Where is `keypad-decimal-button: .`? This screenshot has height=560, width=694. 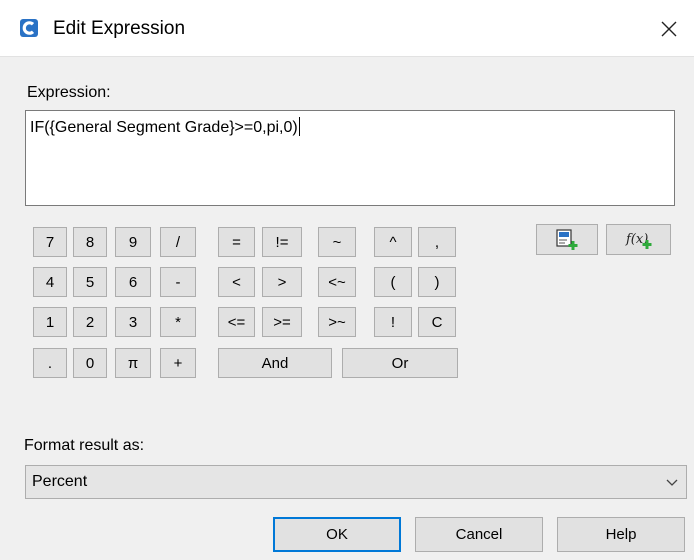 keypad-decimal-button: . is located at coordinates (50, 363).